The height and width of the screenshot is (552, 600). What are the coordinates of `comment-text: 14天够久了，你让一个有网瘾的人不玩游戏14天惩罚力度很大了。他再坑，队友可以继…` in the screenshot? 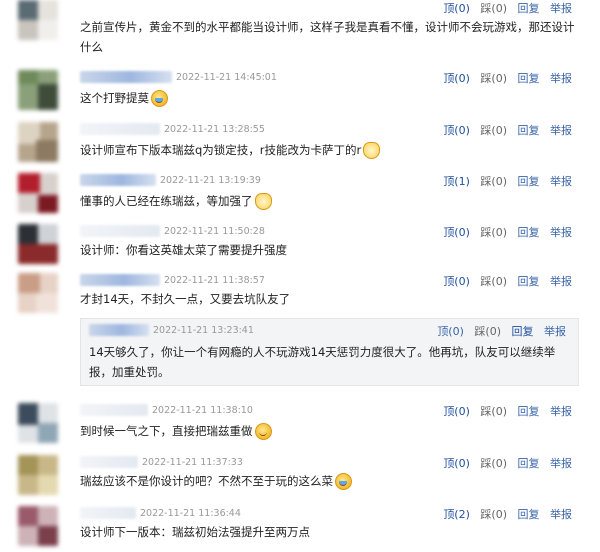 It's located at (329, 362).